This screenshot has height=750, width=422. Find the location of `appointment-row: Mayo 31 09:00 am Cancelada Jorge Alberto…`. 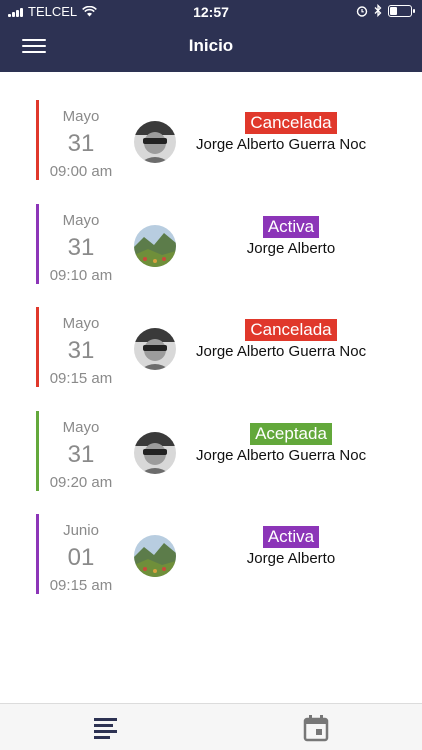

appointment-row: Mayo 31 09:00 am Cancelada Jorge Alberto… is located at coordinates (211, 140).